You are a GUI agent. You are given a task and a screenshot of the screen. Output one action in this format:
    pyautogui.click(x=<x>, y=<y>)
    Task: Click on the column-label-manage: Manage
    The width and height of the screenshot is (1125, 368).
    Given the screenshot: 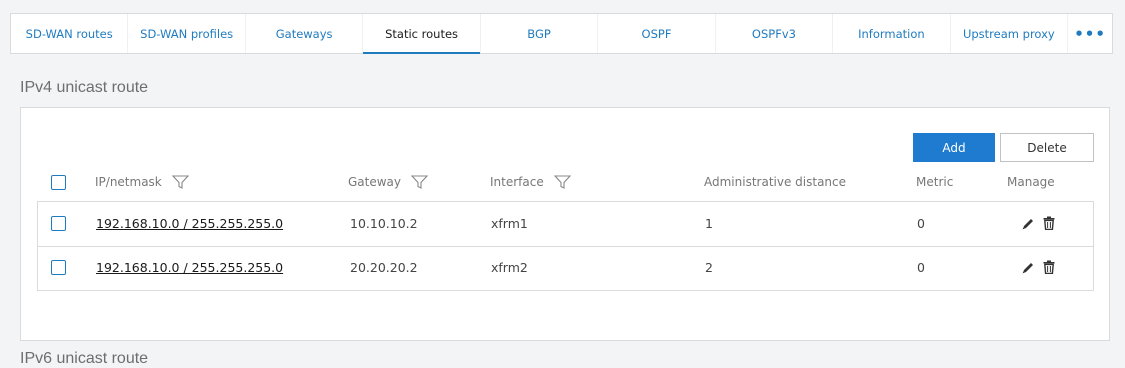 What is the action you would take?
    pyautogui.click(x=1031, y=182)
    